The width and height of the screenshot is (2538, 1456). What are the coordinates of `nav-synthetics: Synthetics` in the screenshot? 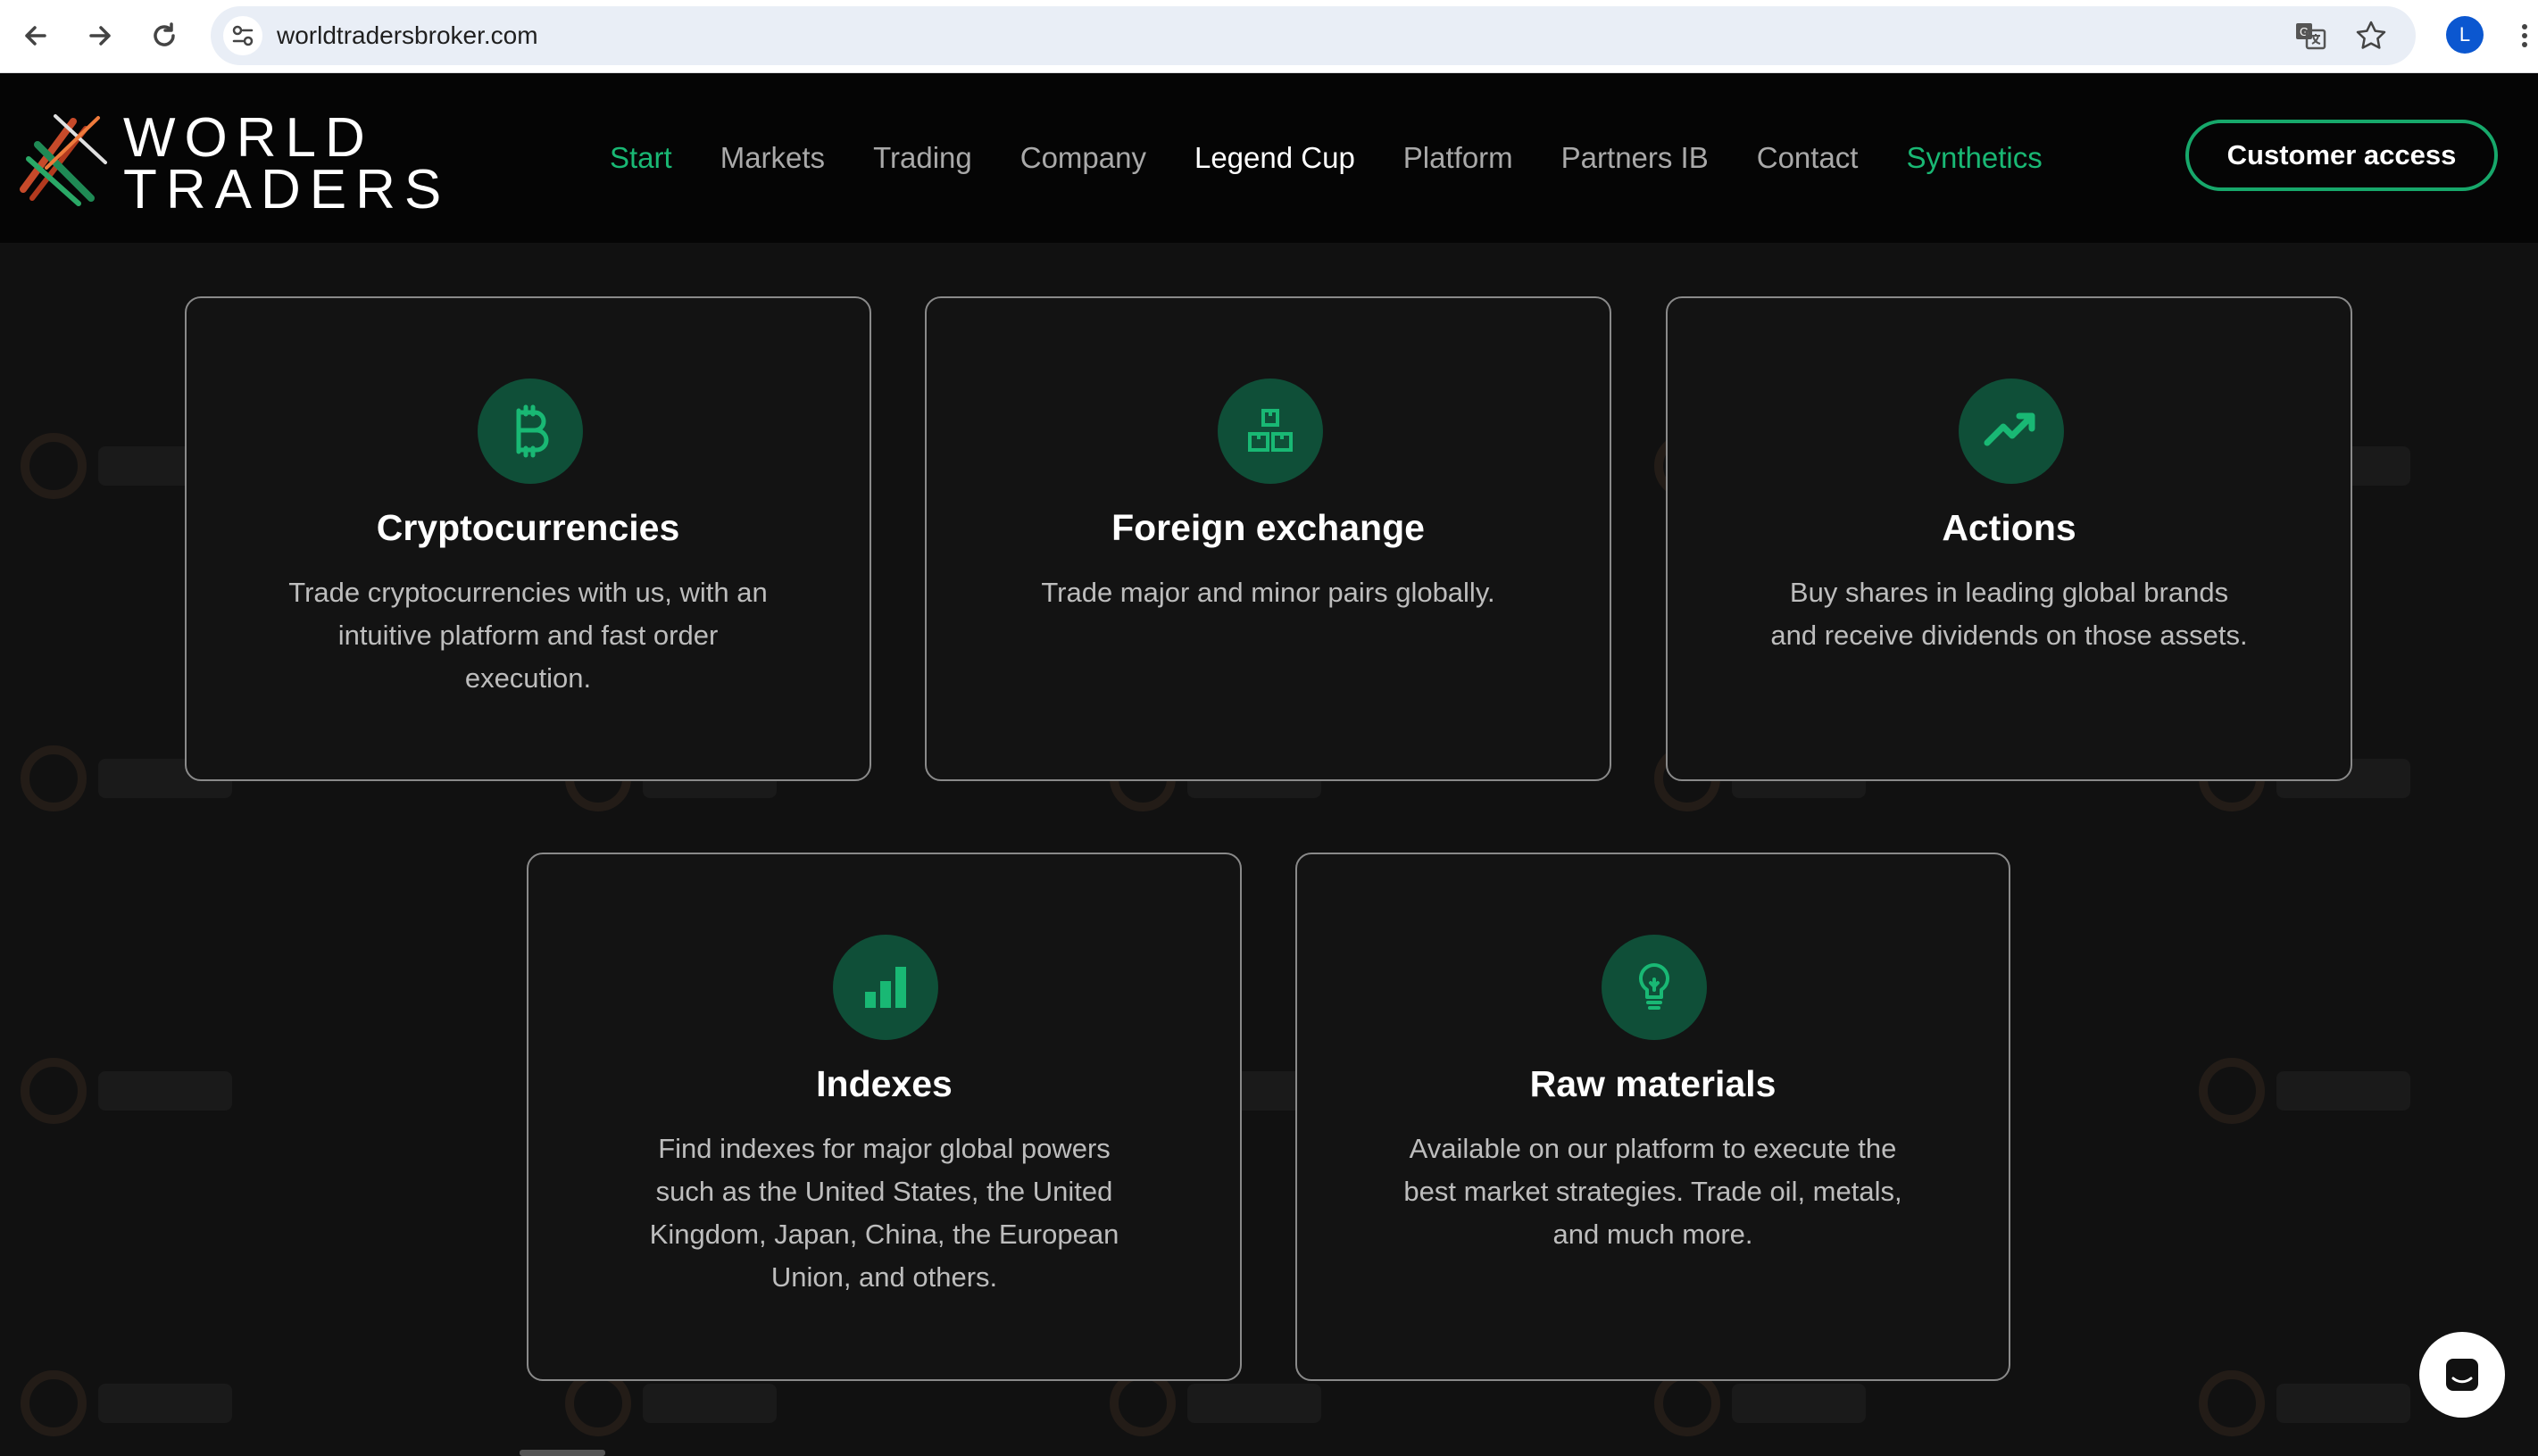 It's located at (1974, 158).